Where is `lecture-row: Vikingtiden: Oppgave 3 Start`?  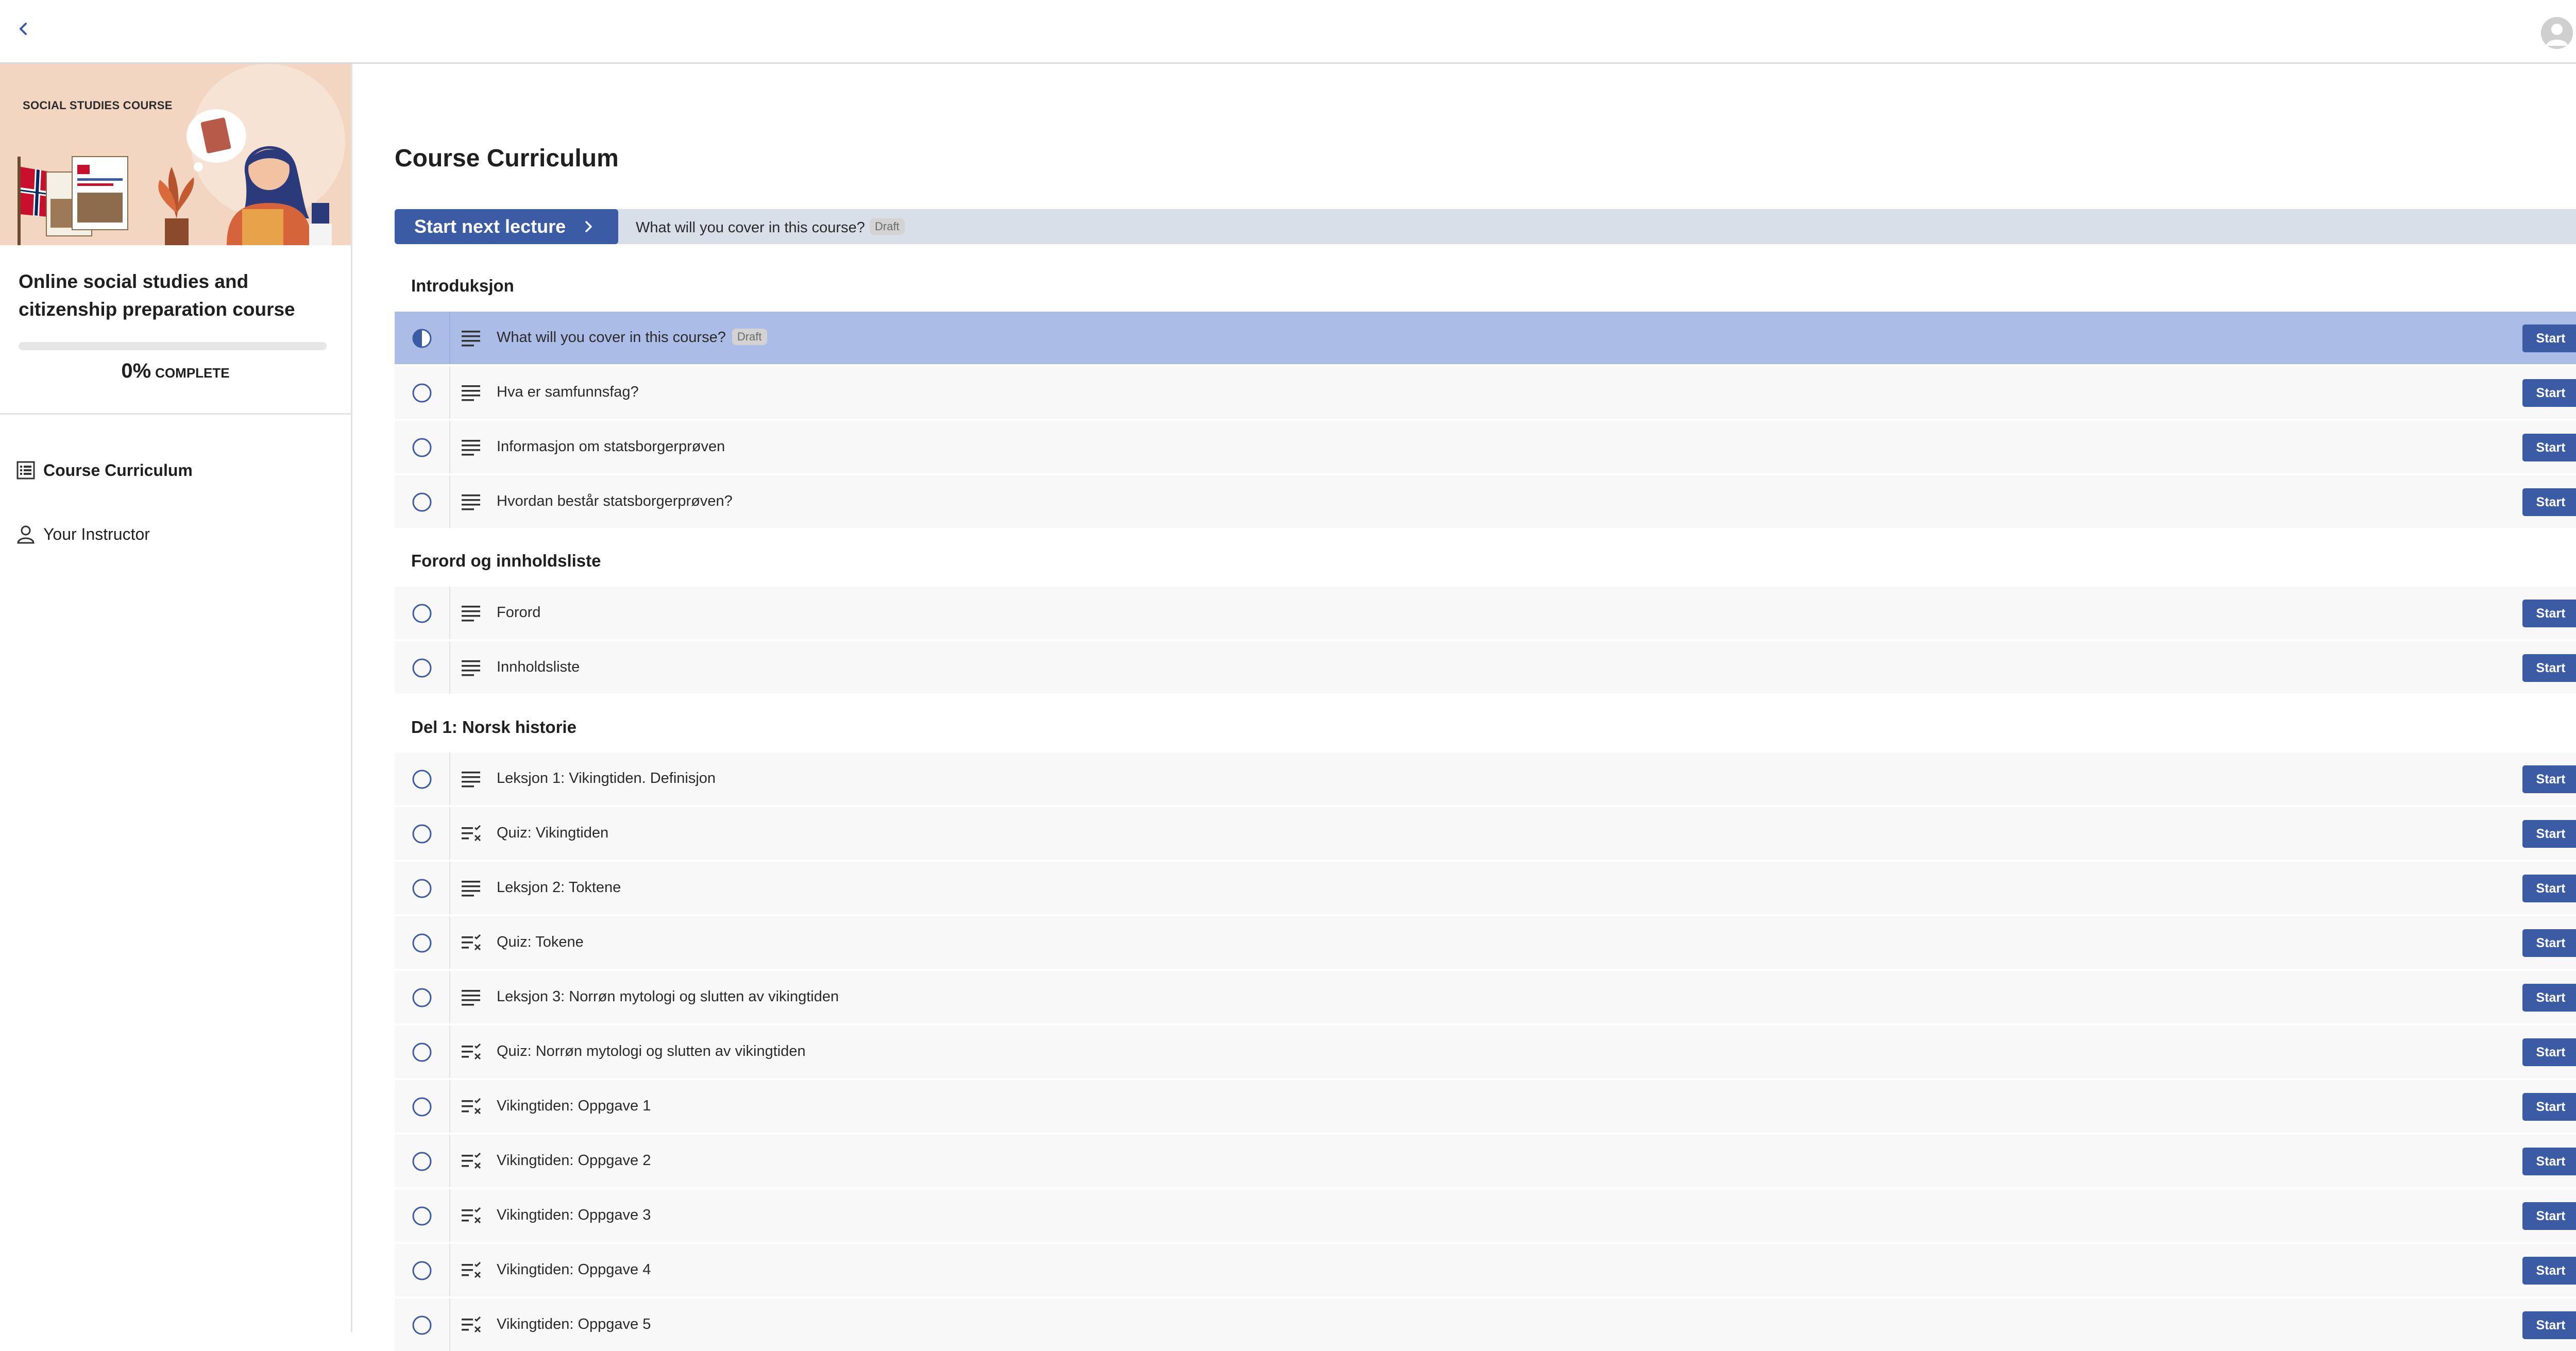
lecture-row: Vikingtiden: Oppgave 3 Start is located at coordinates (1485, 1215).